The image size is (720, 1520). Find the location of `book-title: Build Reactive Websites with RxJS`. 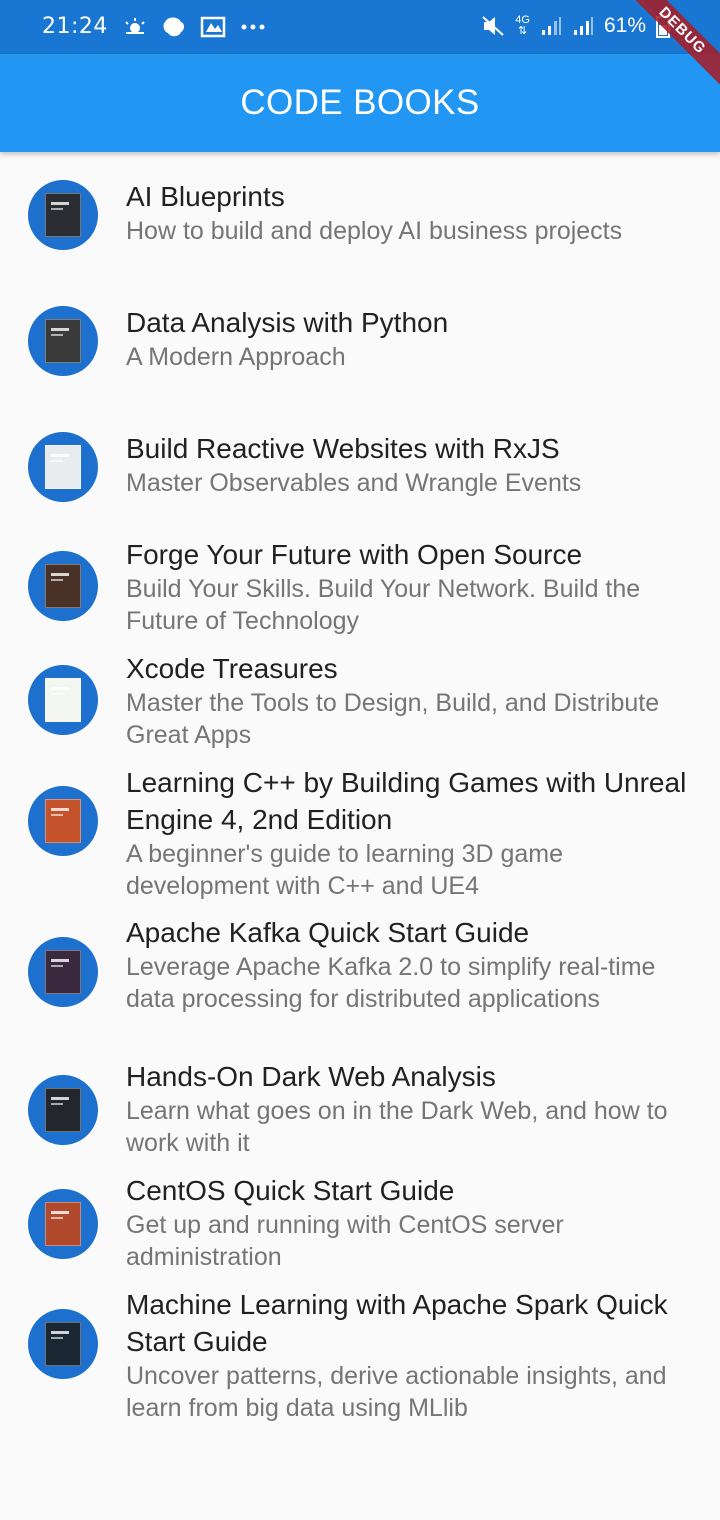

book-title: Build Reactive Websites with RxJS is located at coordinates (343, 448).